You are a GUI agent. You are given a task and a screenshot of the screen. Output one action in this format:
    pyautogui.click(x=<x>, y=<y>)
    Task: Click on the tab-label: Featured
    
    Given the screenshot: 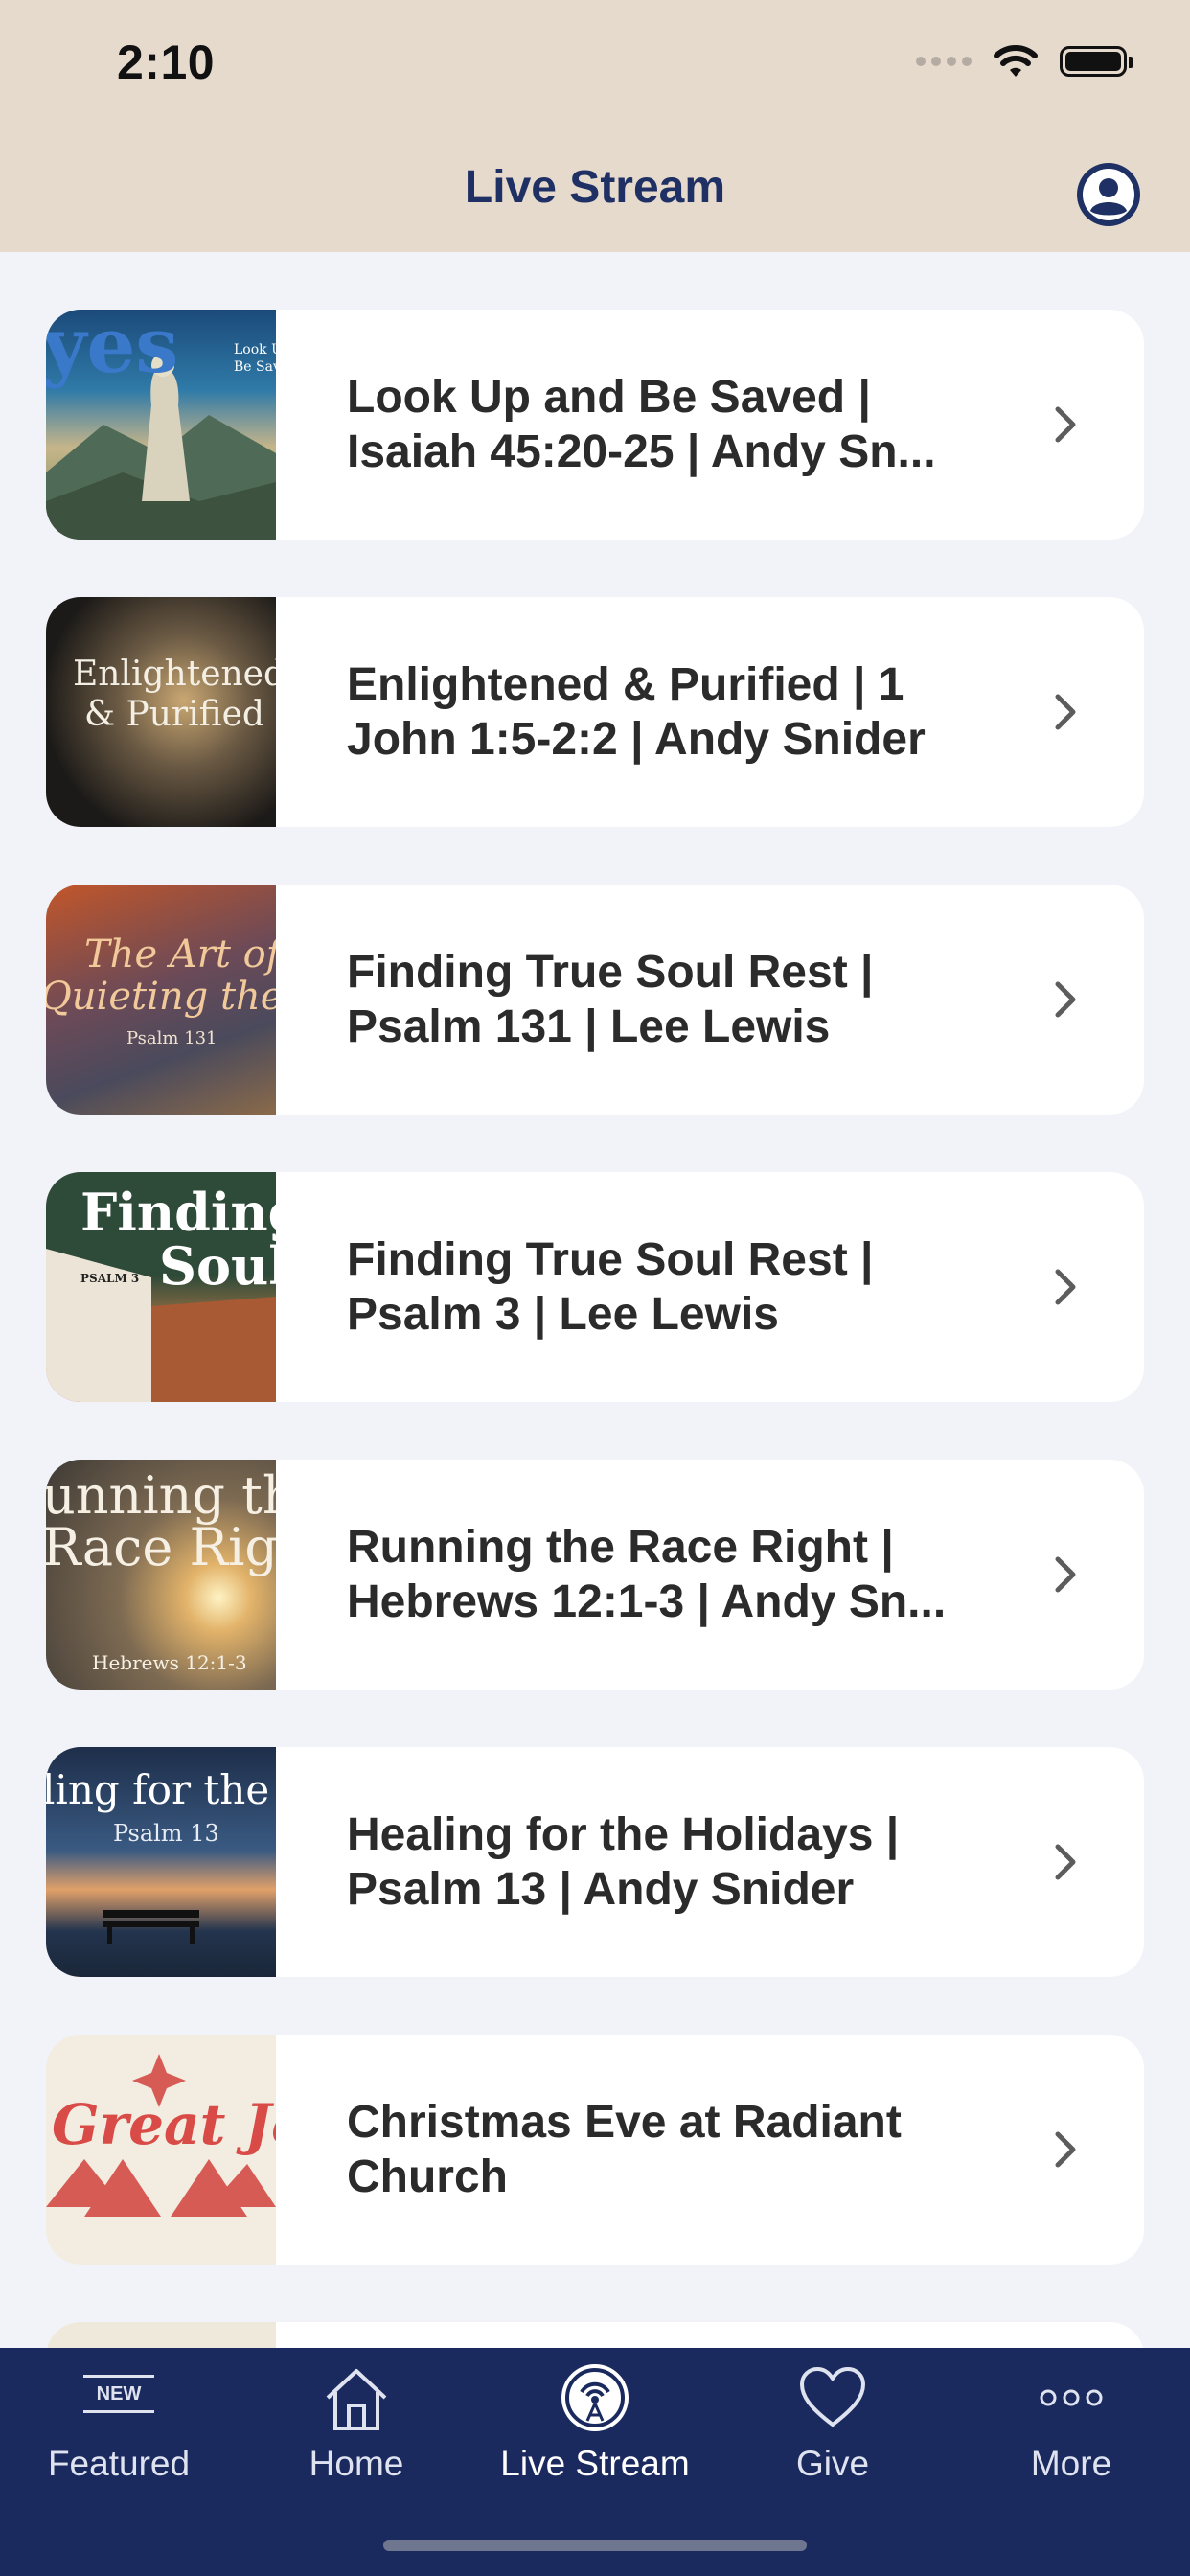 What is the action you would take?
    pyautogui.click(x=119, y=2463)
    